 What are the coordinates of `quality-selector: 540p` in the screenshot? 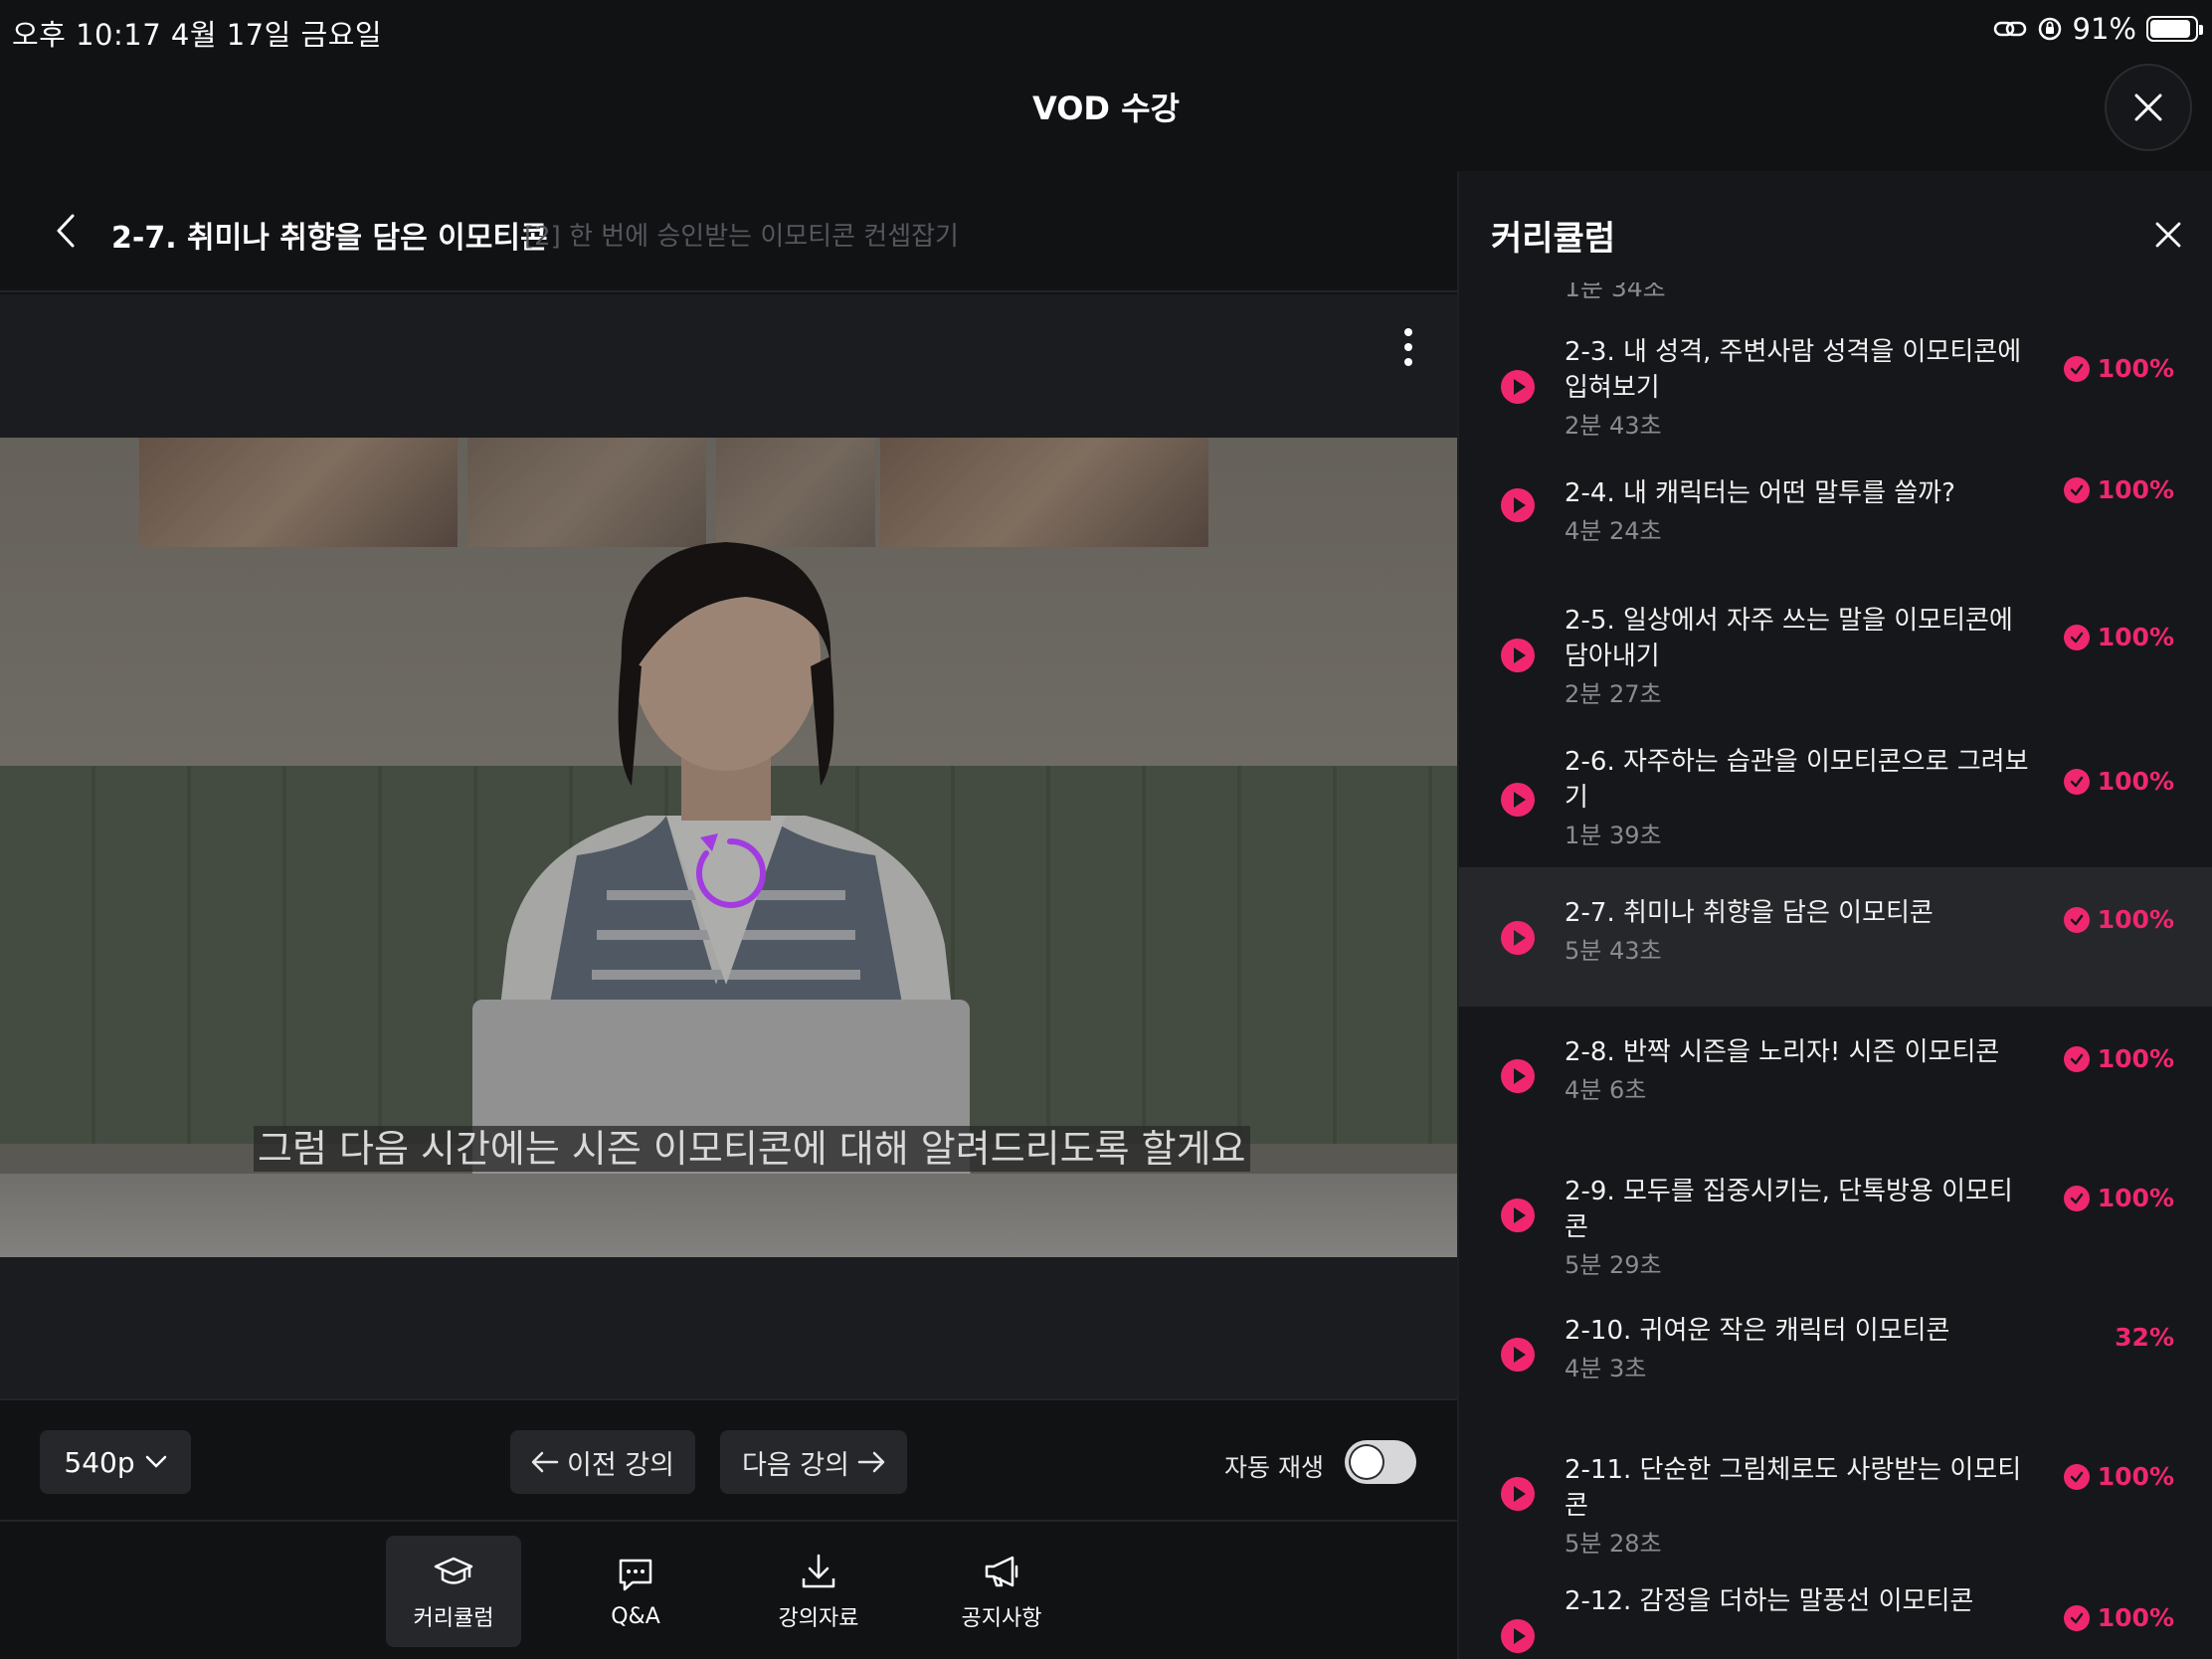 It's located at (115, 1462).